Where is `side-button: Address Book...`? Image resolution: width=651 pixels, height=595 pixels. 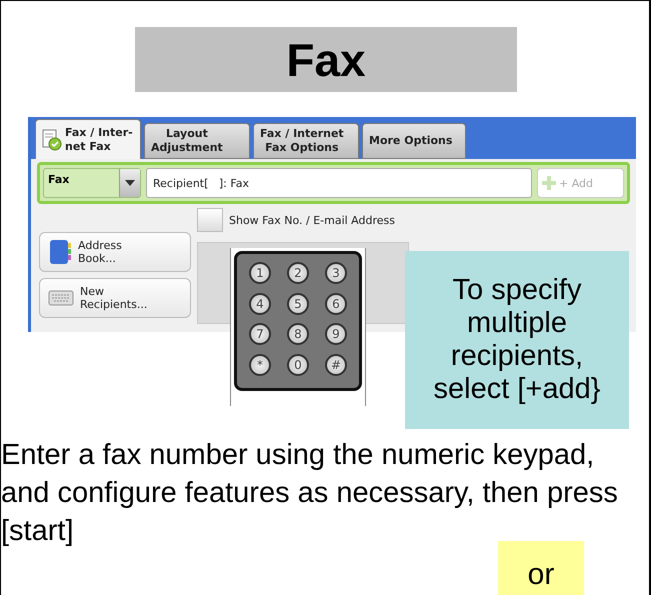
side-button: Address Book... is located at coordinates (115, 252).